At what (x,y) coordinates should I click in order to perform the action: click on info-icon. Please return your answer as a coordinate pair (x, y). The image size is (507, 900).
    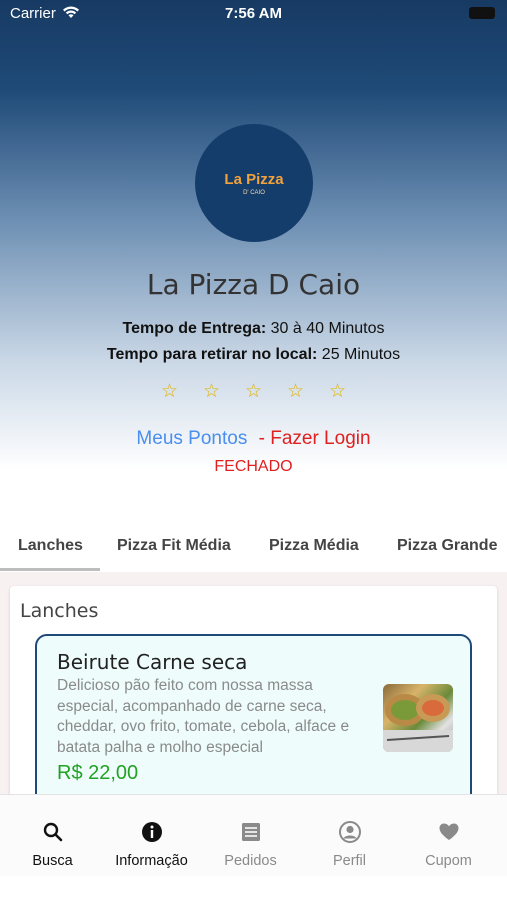
    Looking at the image, I should click on (152, 832).